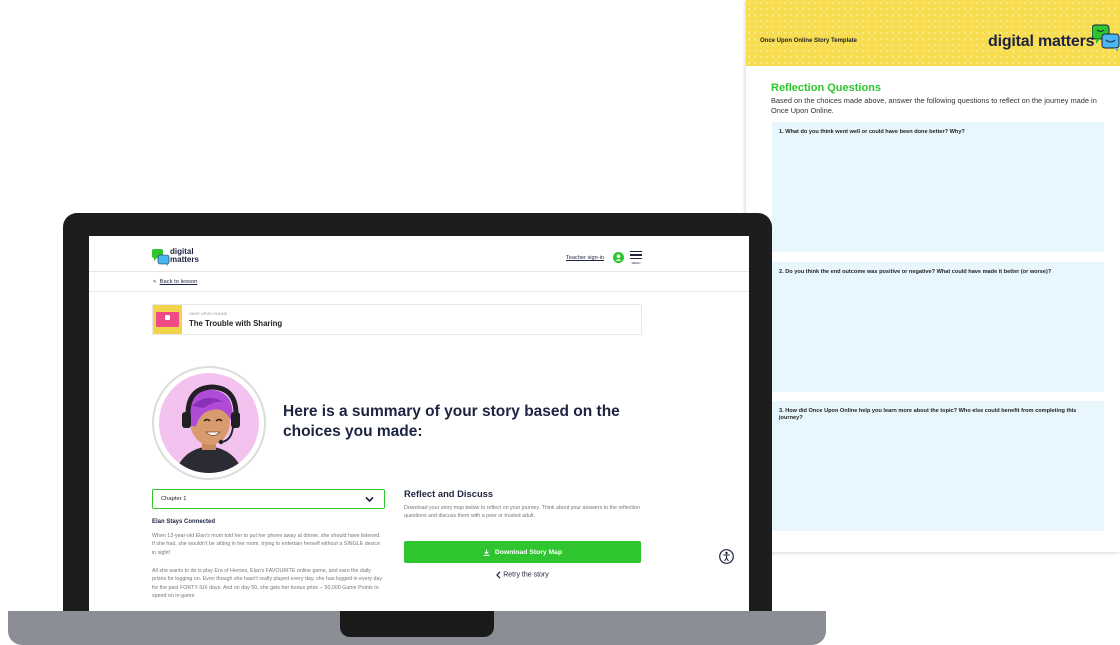 This screenshot has height=645, width=1120. Describe the element at coordinates (449, 493) in the screenshot. I see `reflect-heading: Reflect and Discuss` at that location.